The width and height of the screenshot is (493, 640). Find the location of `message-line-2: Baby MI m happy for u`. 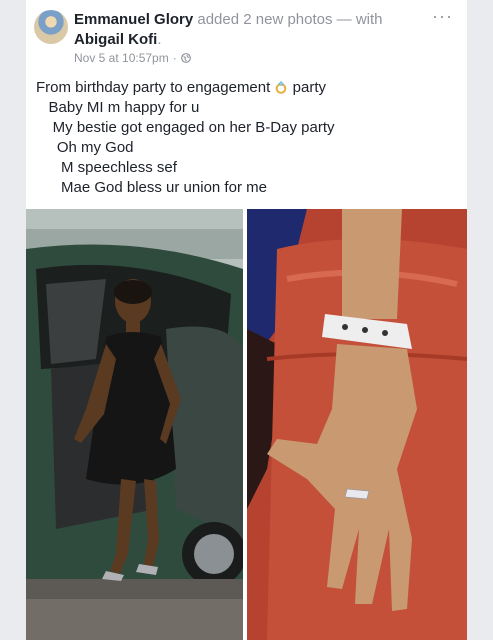

message-line-2: Baby MI m happy for u is located at coordinates (118, 107).